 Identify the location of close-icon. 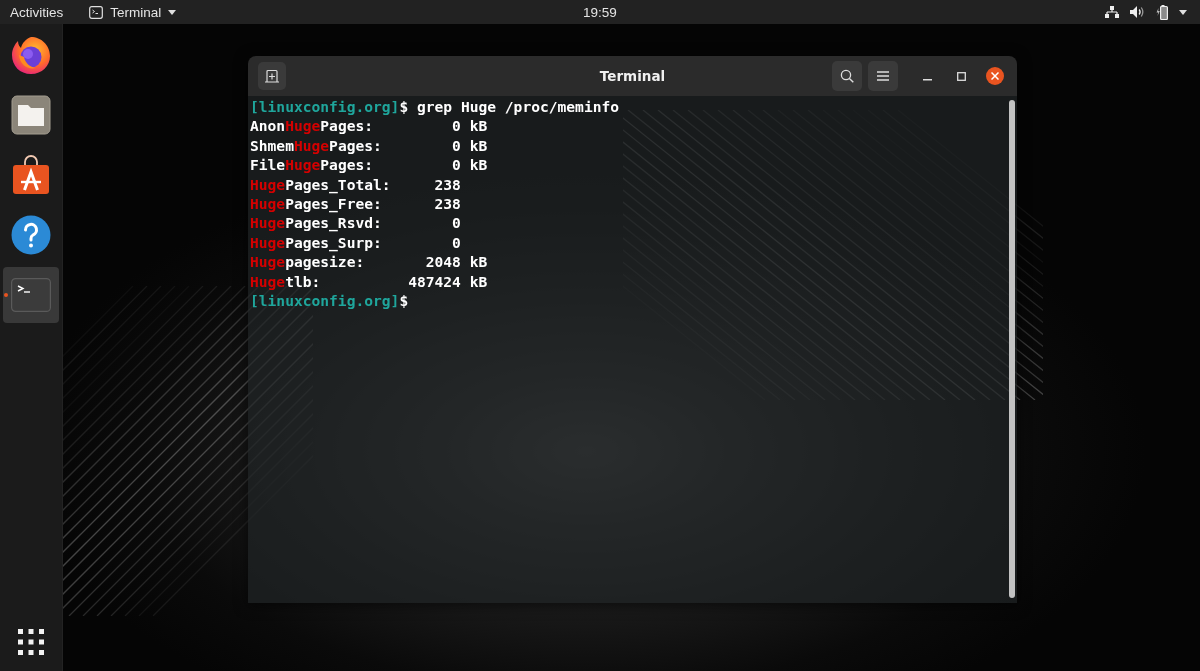
(995, 76).